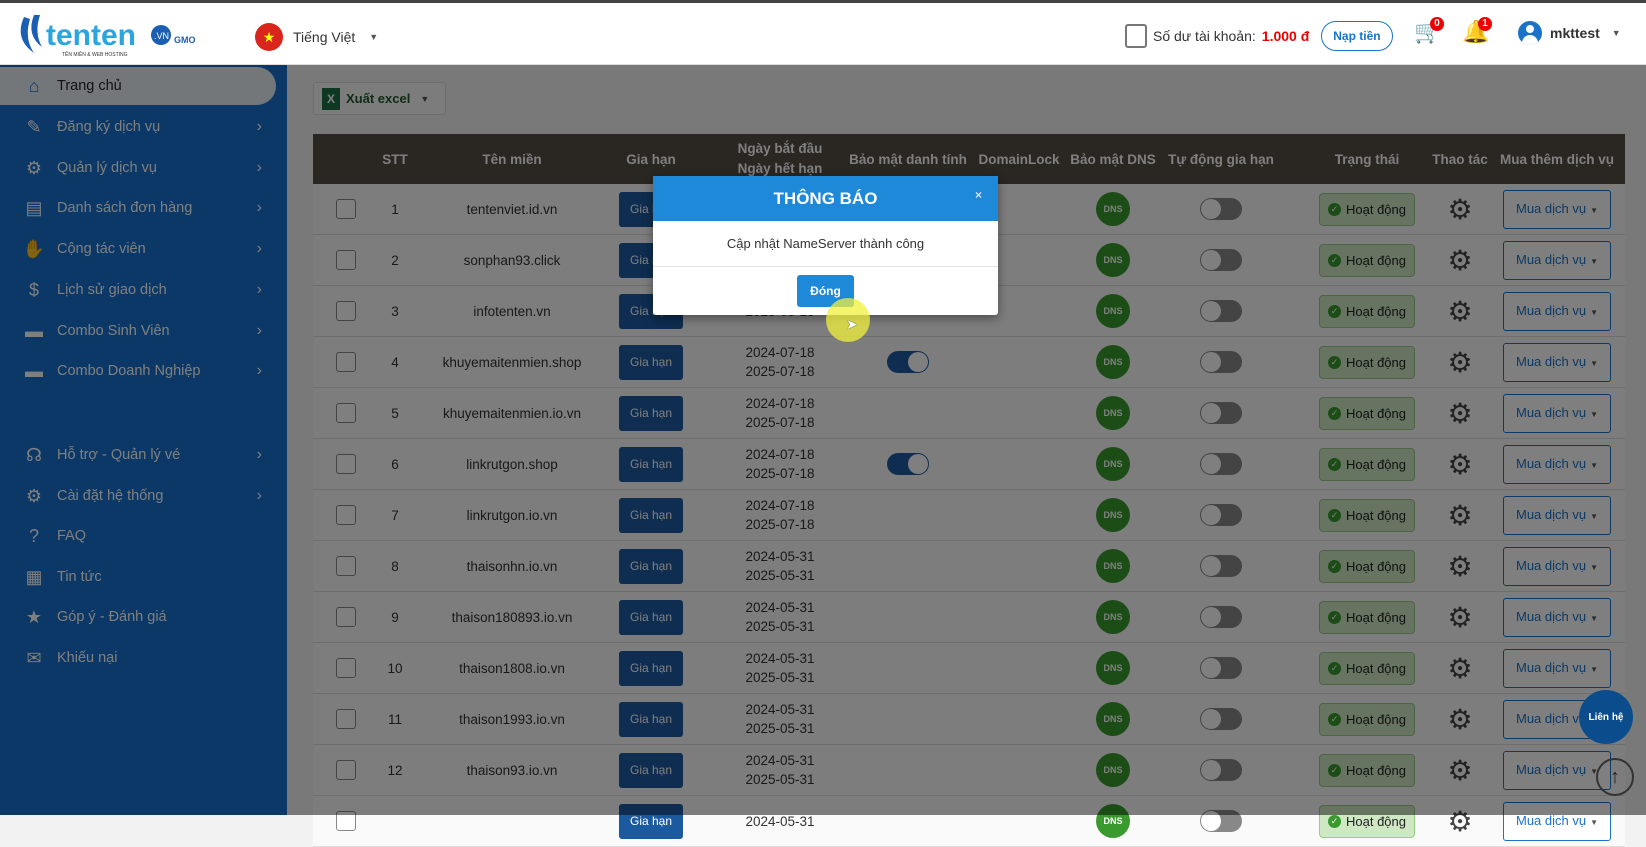 Image resolution: width=1646 pixels, height=847 pixels. Describe the element at coordinates (1429, 33) in the screenshot. I see `cart-button: 🛒 0` at that location.